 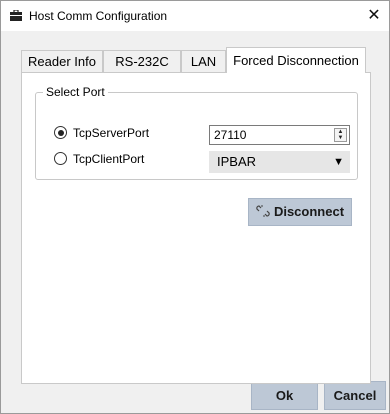 I want to click on title-bar: Host Comm Configuration ✕, so click(x=195, y=16).